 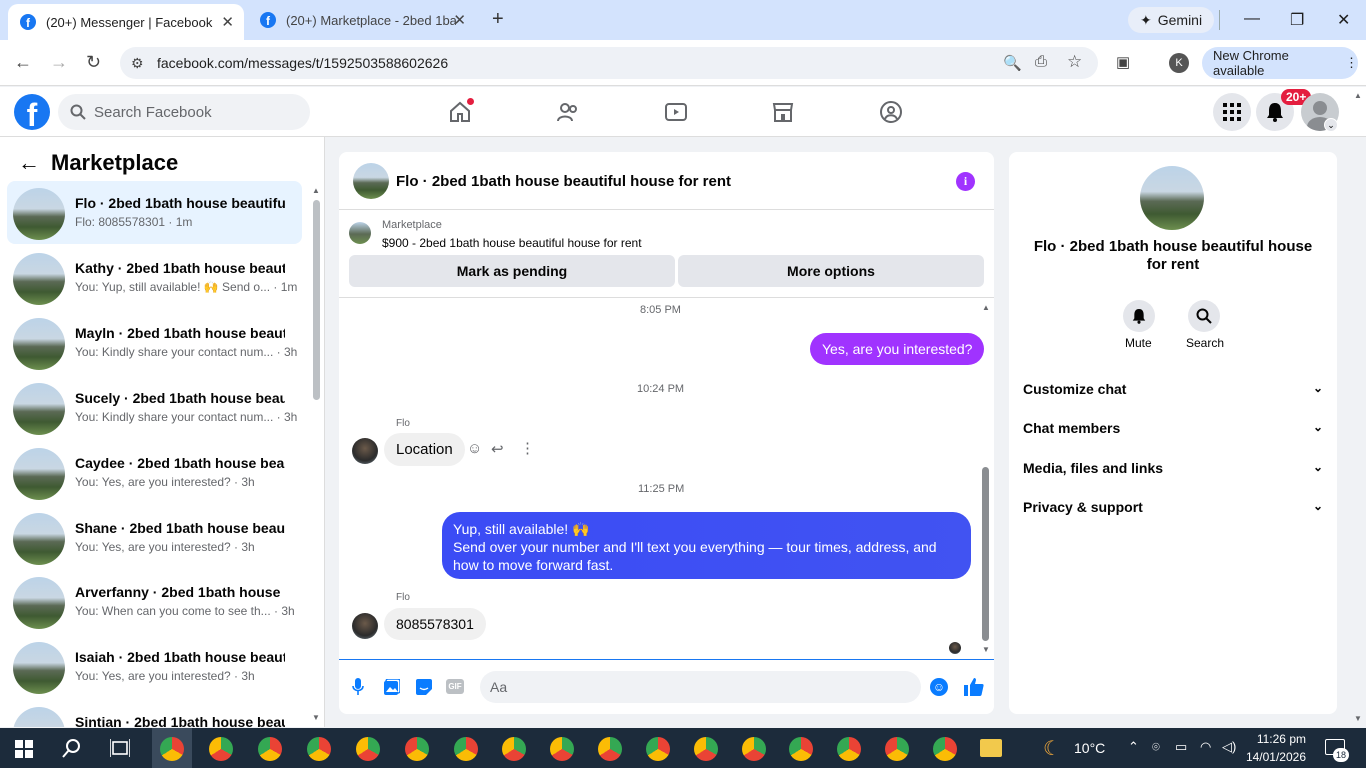 I want to click on friends-icon, so click(x=568, y=112).